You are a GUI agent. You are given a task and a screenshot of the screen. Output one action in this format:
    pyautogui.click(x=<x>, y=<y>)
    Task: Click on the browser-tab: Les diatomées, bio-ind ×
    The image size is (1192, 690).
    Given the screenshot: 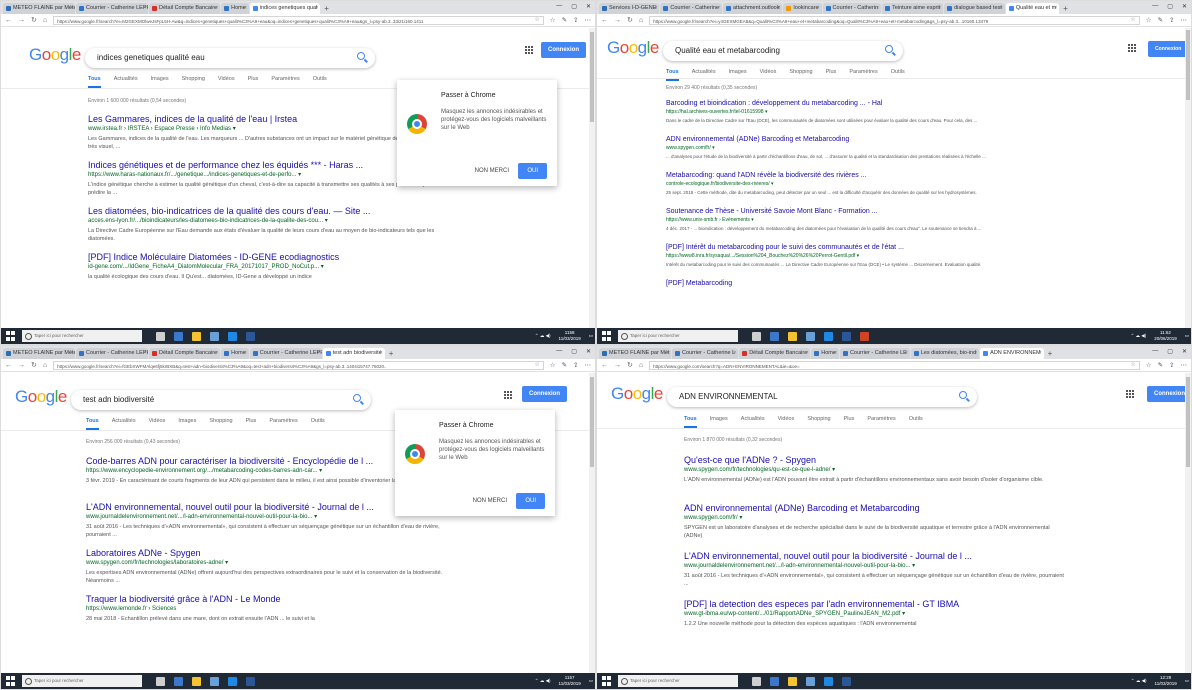 What is the action you would take?
    pyautogui.click(x=945, y=353)
    